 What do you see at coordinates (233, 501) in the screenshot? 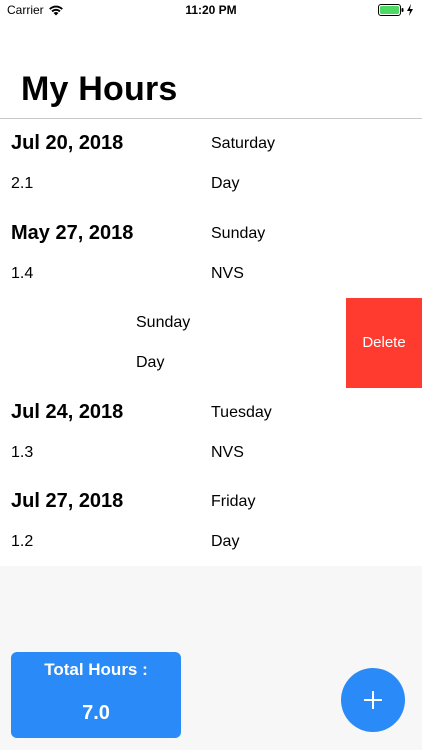
I see `entry-weekday: Friday` at bounding box center [233, 501].